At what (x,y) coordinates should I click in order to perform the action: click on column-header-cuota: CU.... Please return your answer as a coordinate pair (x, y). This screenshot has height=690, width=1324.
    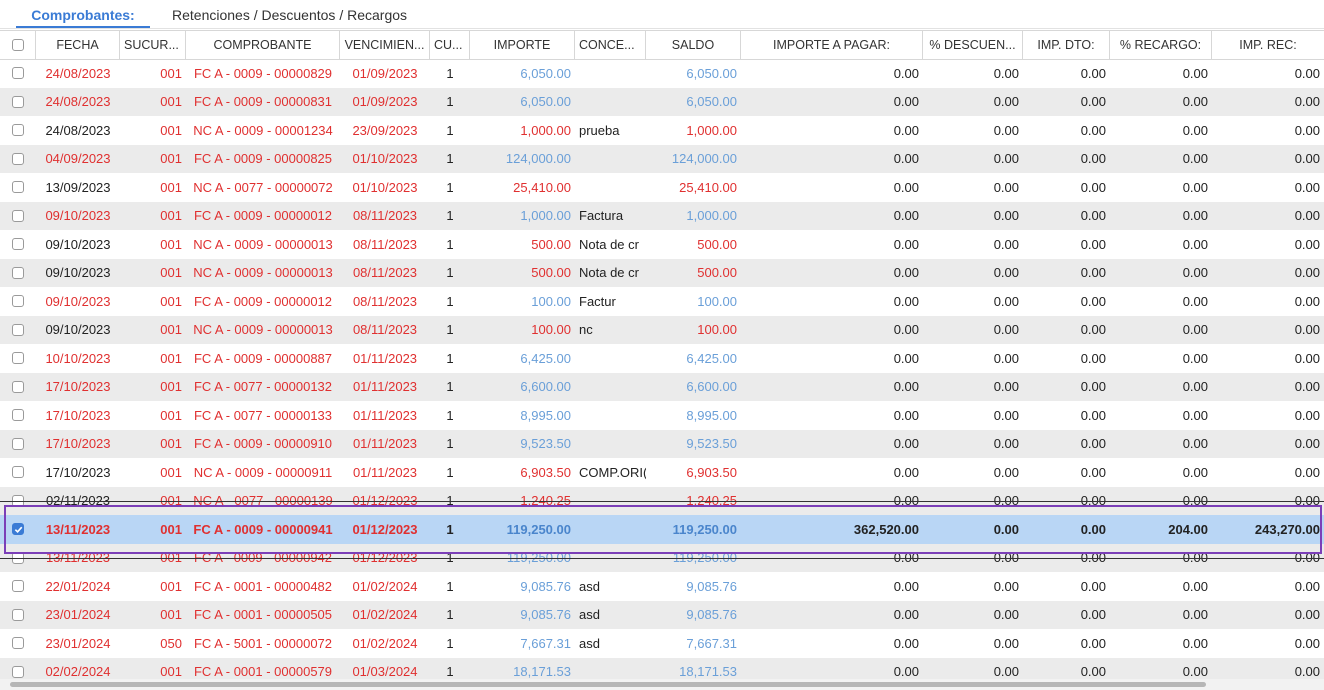
    Looking at the image, I should click on (450, 45).